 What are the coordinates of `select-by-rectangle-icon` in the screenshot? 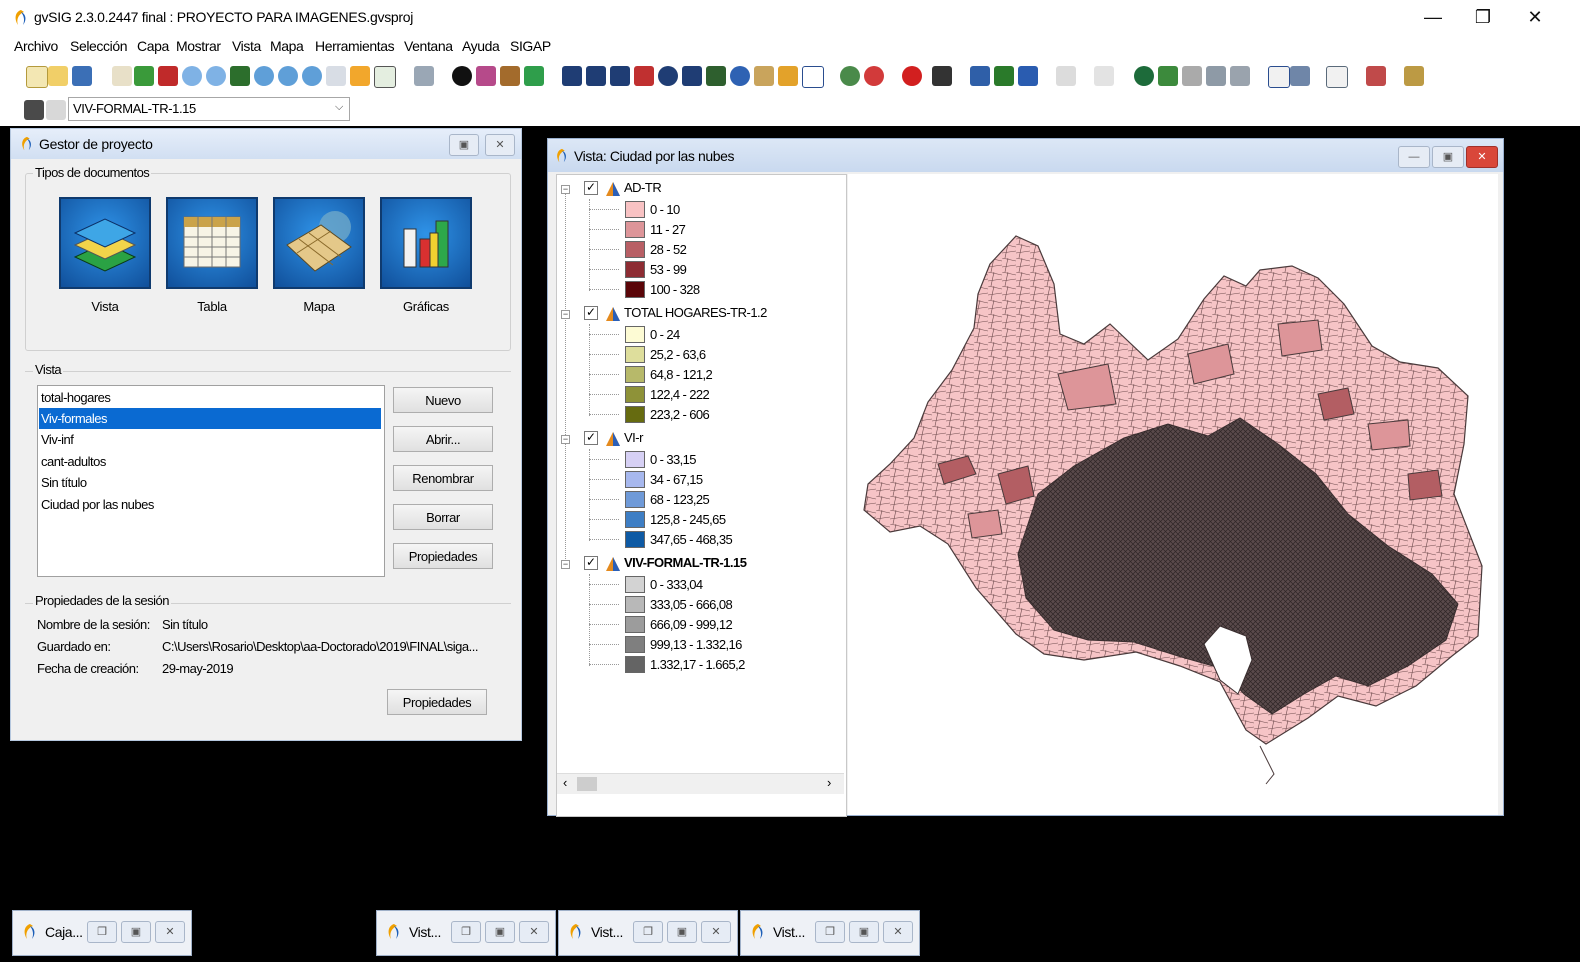 It's located at (620, 76).